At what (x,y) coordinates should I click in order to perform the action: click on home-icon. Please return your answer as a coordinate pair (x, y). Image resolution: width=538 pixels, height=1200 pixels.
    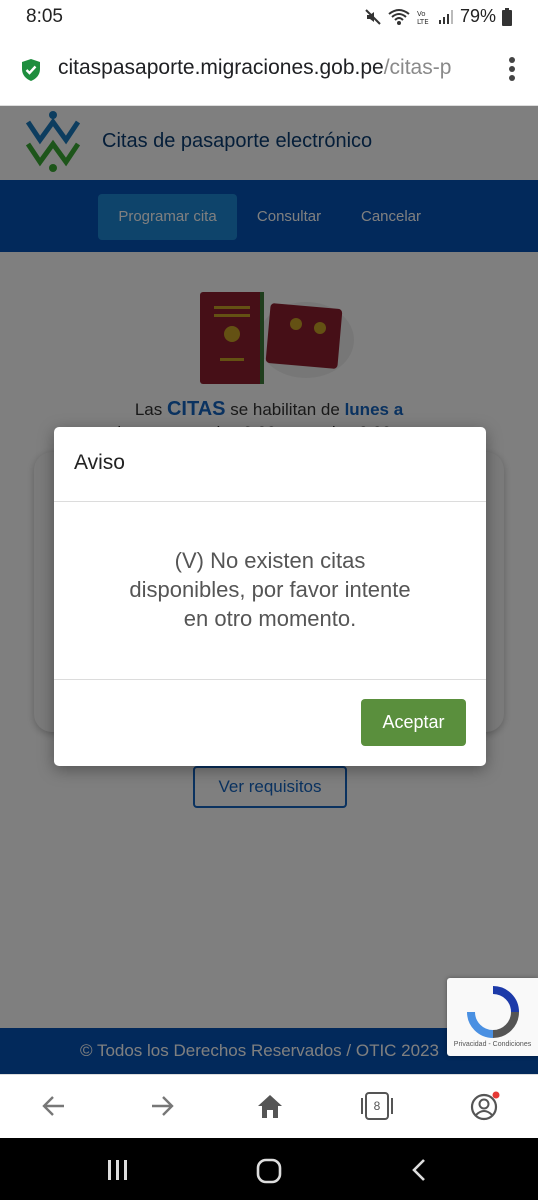
    Looking at the image, I should click on (270, 1108).